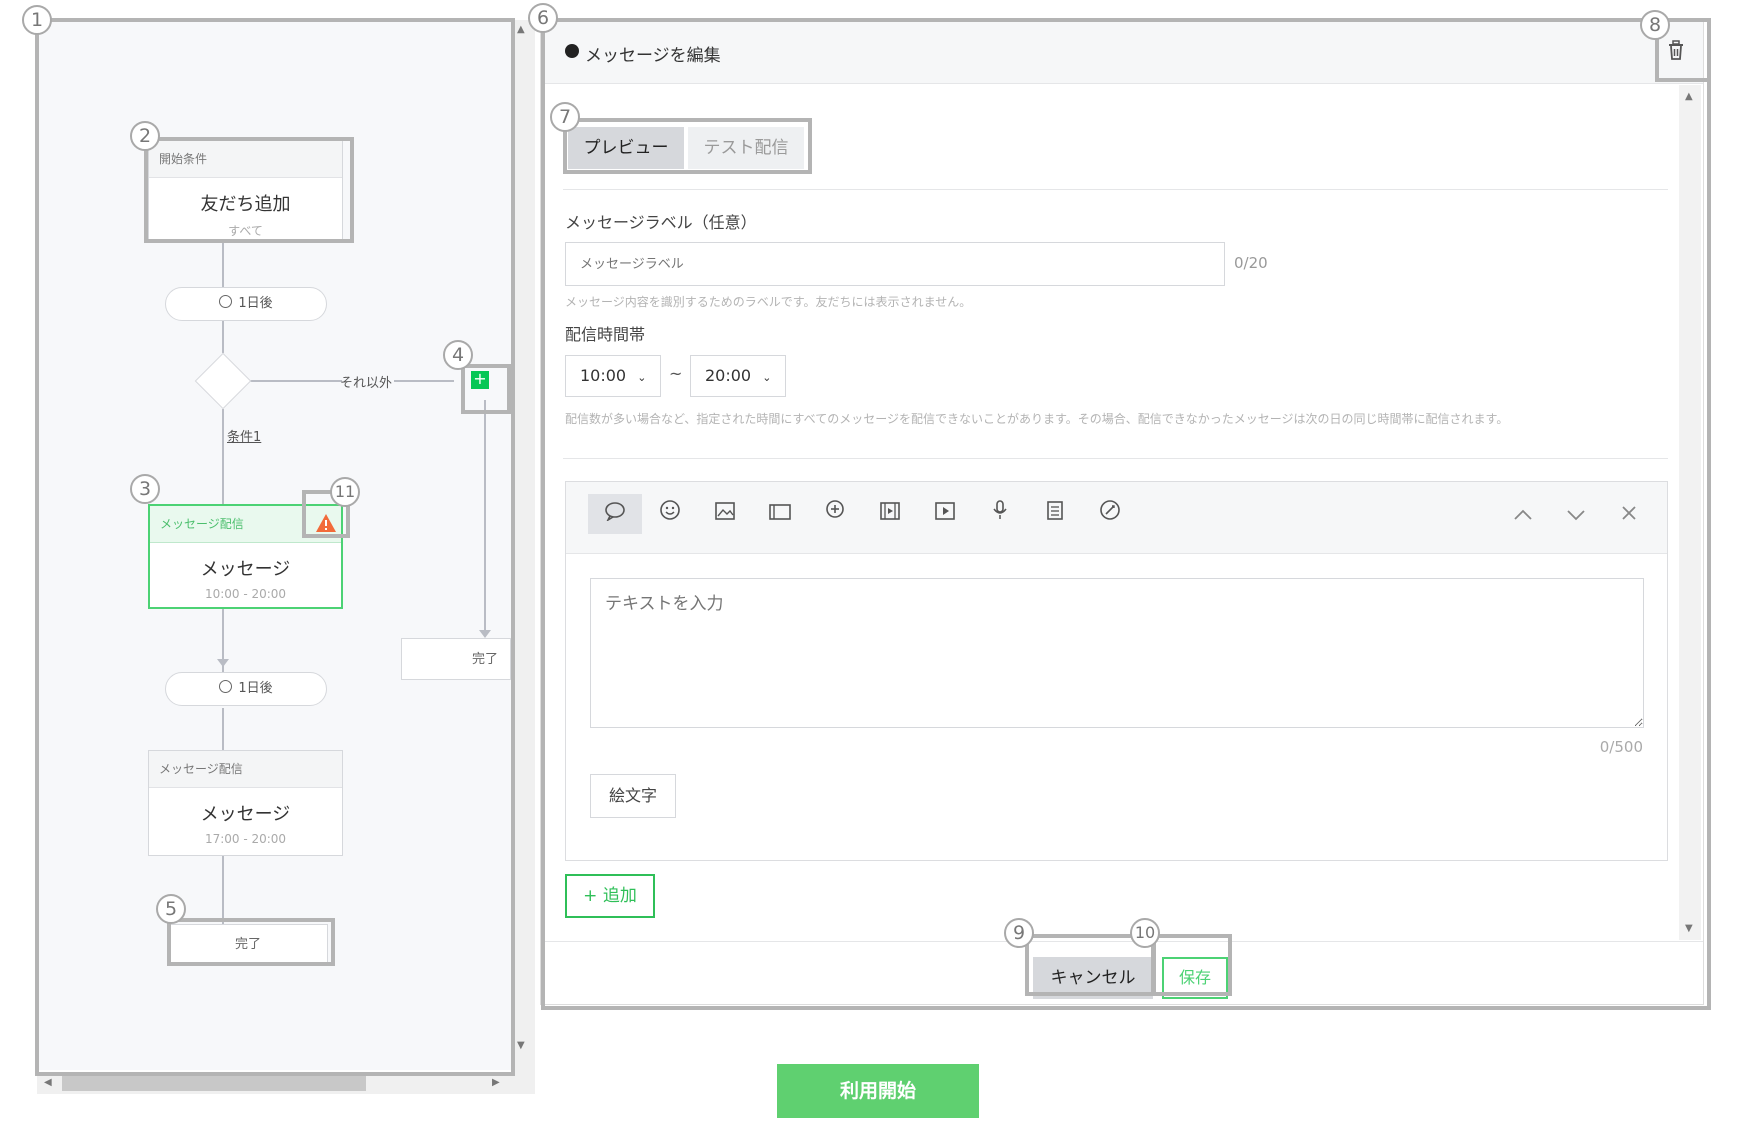 This screenshot has width=1743, height=1125. Describe the element at coordinates (1195, 978) in the screenshot. I see `save-button: 保存` at that location.